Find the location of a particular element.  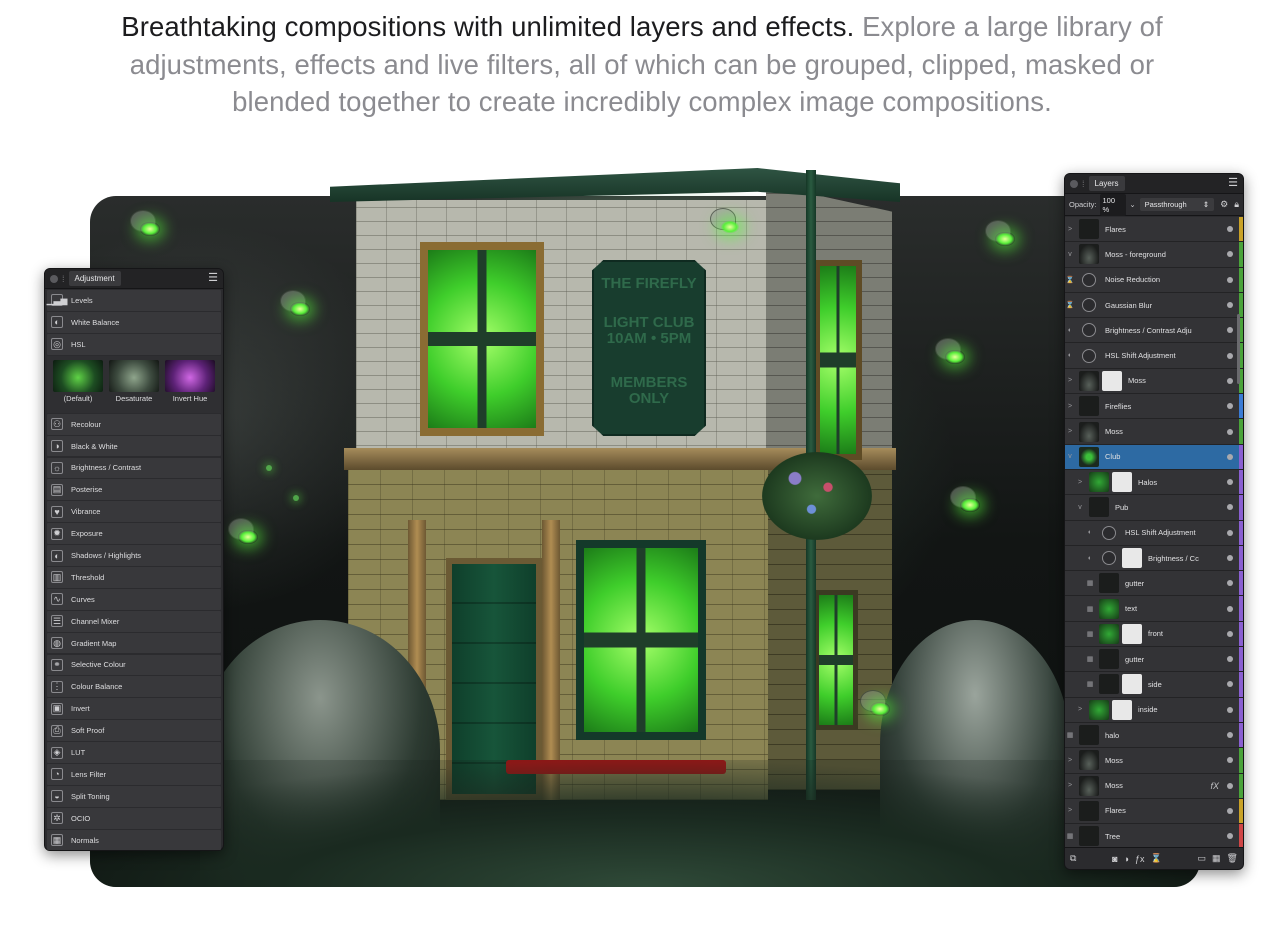

lock-icon: 🔒︎ is located at coordinates (1236, 204).